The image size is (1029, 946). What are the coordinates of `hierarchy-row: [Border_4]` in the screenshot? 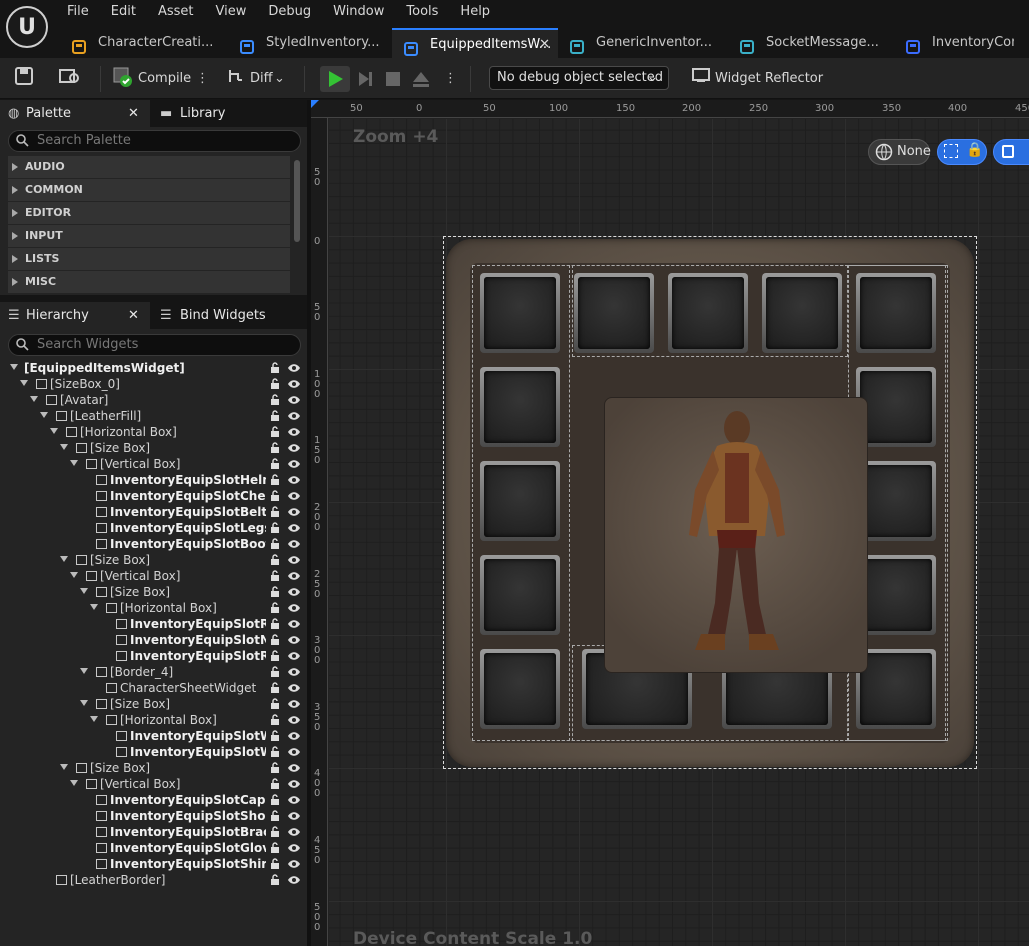 It's located at (153, 672).